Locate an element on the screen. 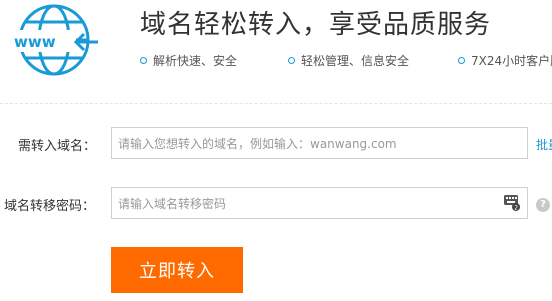  www-globe-transfer-logo: www is located at coordinates (54, 40).